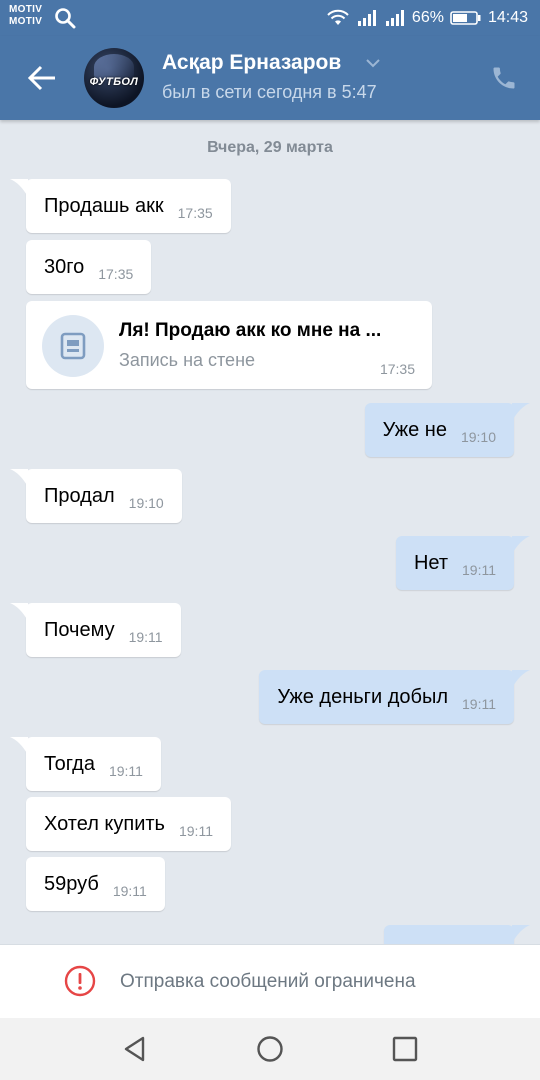 The height and width of the screenshot is (1080, 540). What do you see at coordinates (135, 1049) in the screenshot?
I see `nav-back-icon` at bounding box center [135, 1049].